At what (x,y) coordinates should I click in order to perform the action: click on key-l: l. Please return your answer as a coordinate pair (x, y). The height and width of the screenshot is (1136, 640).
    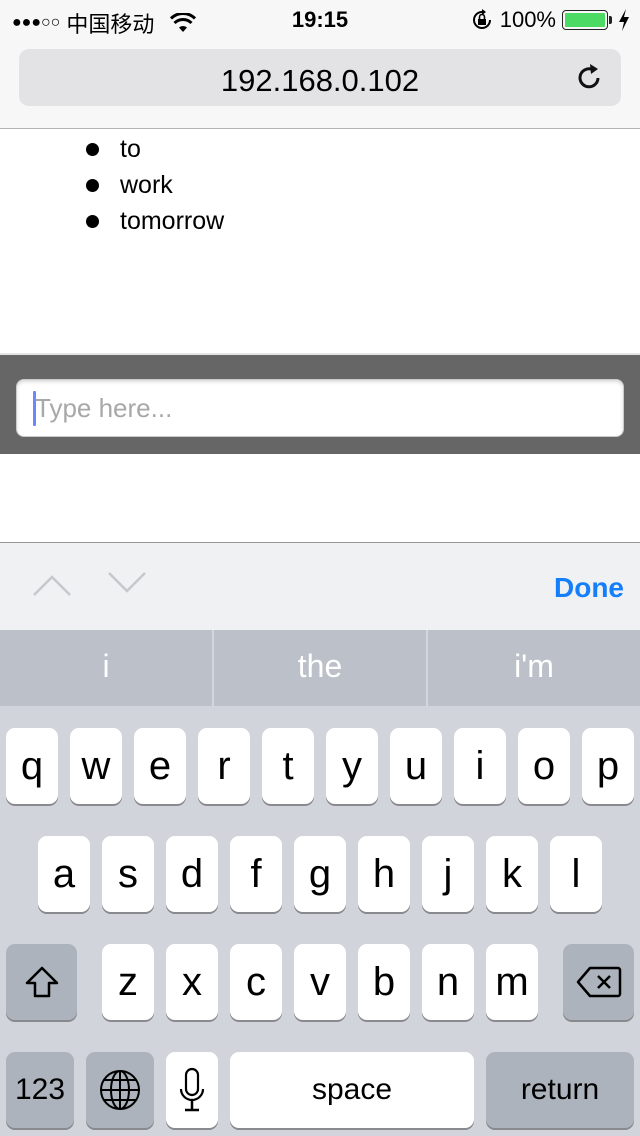
    Looking at the image, I should click on (576, 874).